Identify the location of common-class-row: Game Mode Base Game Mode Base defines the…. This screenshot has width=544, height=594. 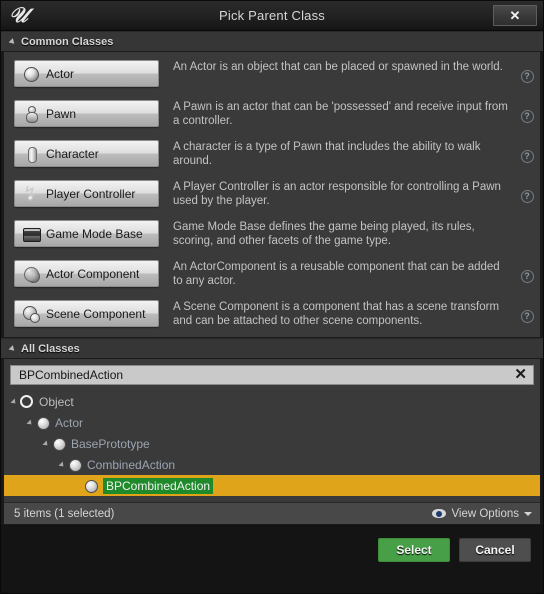
(272, 236).